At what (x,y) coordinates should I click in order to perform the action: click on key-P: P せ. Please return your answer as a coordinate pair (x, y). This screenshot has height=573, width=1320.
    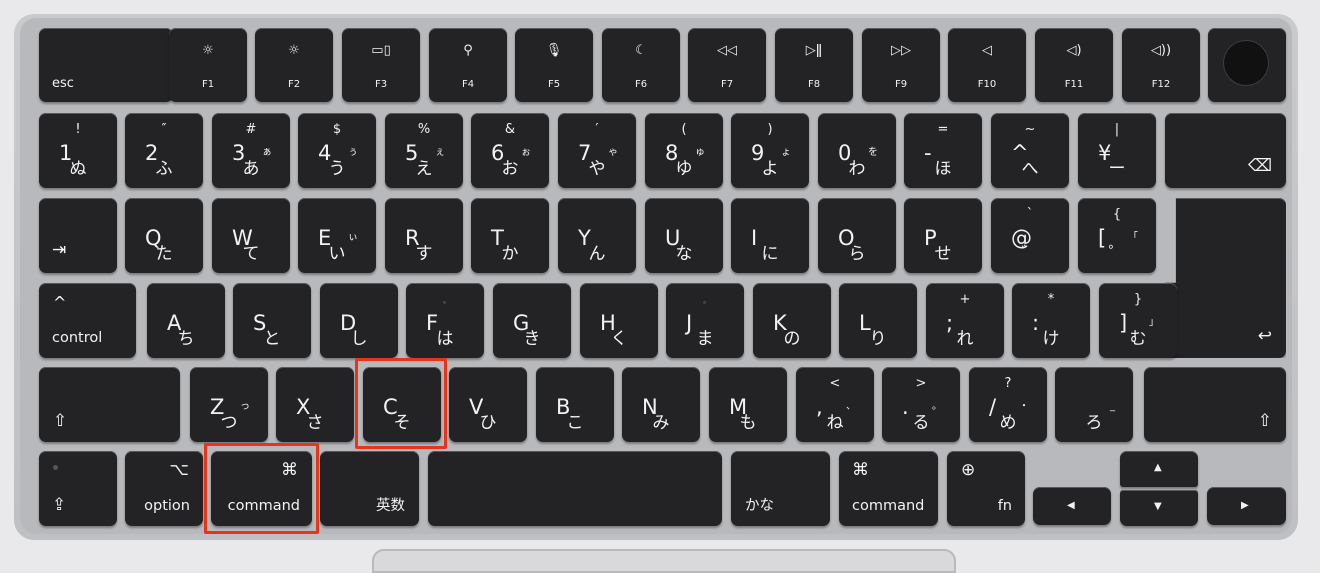
    Looking at the image, I should click on (943, 235).